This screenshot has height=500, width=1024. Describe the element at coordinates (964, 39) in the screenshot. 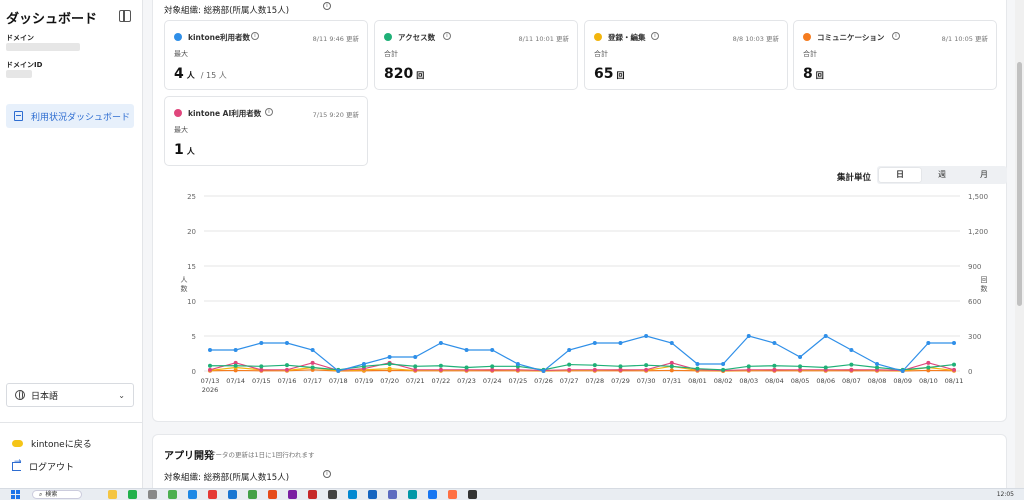

I see `card-updated: 8/1 10:05 更新` at that location.